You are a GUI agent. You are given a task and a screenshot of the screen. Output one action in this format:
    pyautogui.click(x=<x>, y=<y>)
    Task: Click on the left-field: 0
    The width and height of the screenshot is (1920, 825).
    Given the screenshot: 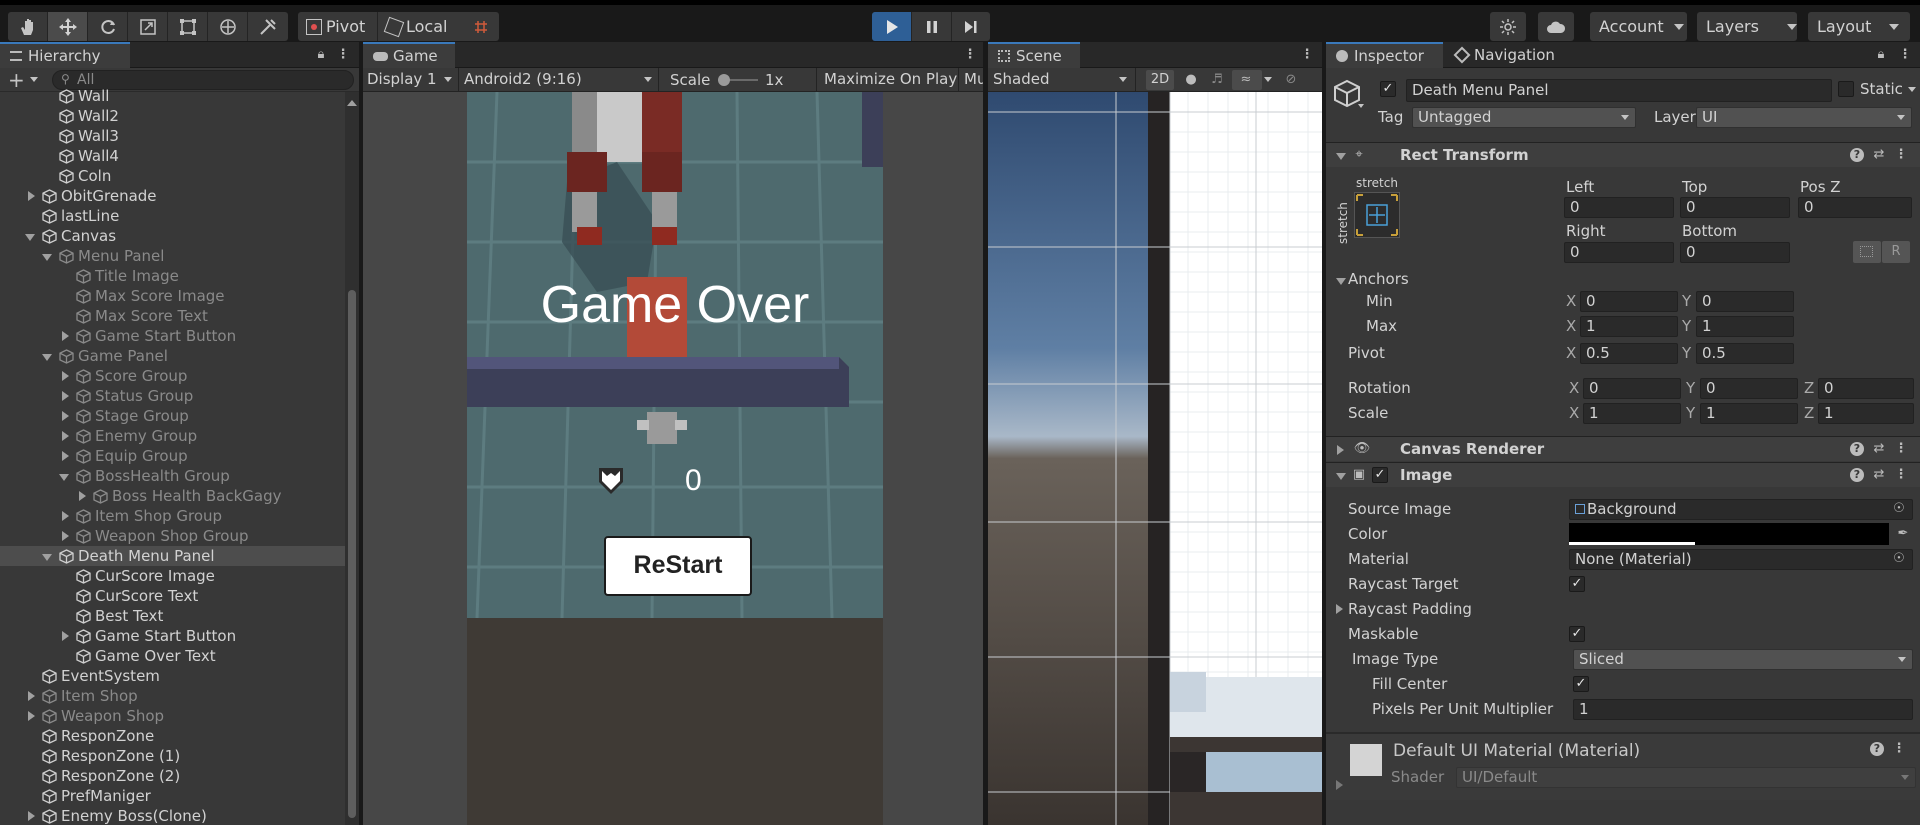 What is the action you would take?
    pyautogui.click(x=1619, y=207)
    